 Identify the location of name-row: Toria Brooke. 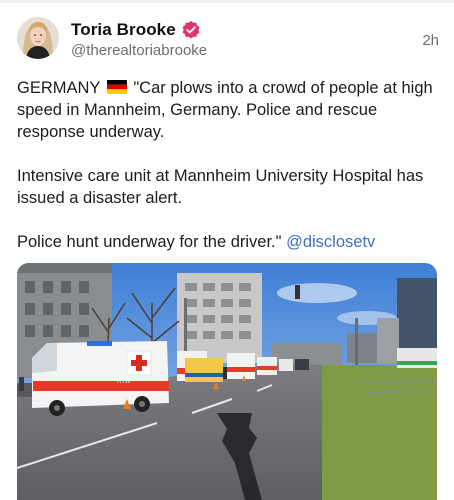
(136, 30).